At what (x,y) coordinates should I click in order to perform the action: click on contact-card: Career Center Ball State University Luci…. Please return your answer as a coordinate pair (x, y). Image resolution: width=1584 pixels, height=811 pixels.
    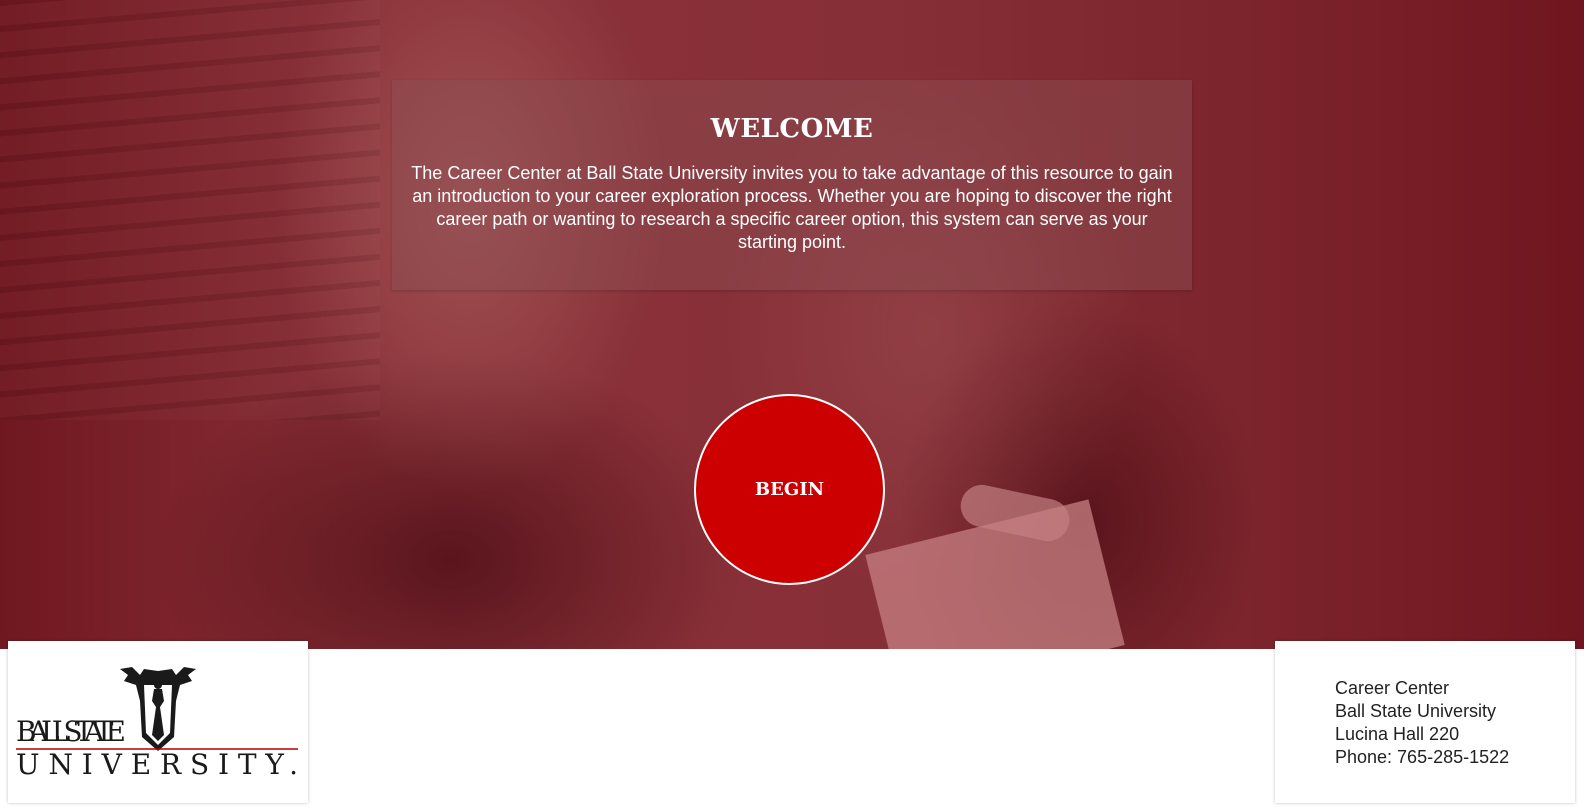
    Looking at the image, I should click on (1425, 722).